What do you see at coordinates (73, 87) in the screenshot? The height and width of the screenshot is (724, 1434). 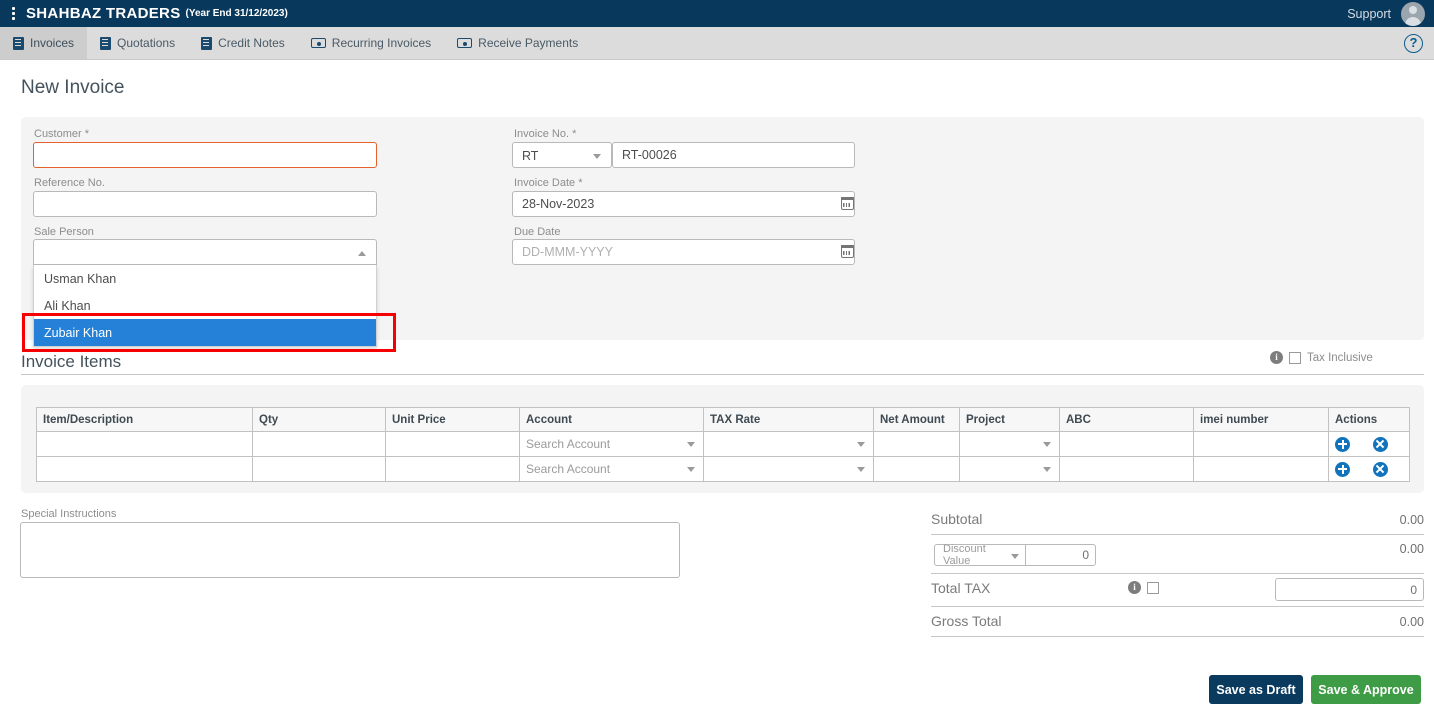 I see `page-title: New Invoice` at bounding box center [73, 87].